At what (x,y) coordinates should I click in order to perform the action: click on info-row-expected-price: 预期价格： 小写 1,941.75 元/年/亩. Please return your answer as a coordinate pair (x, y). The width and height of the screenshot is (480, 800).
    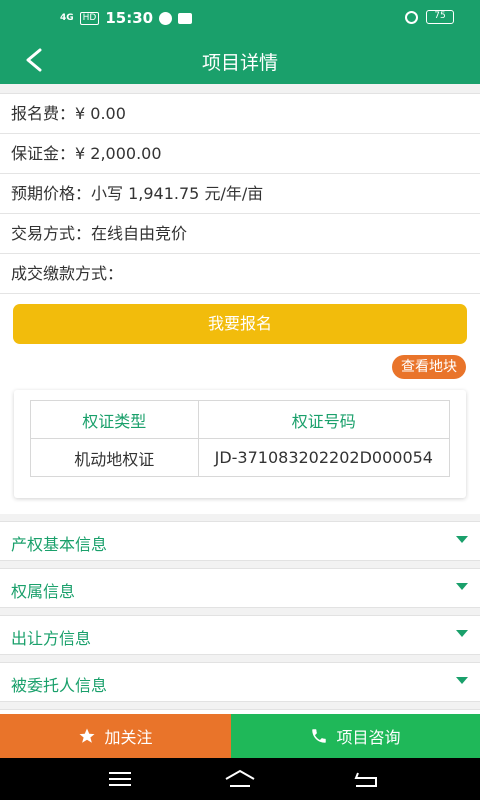
    Looking at the image, I should click on (240, 194).